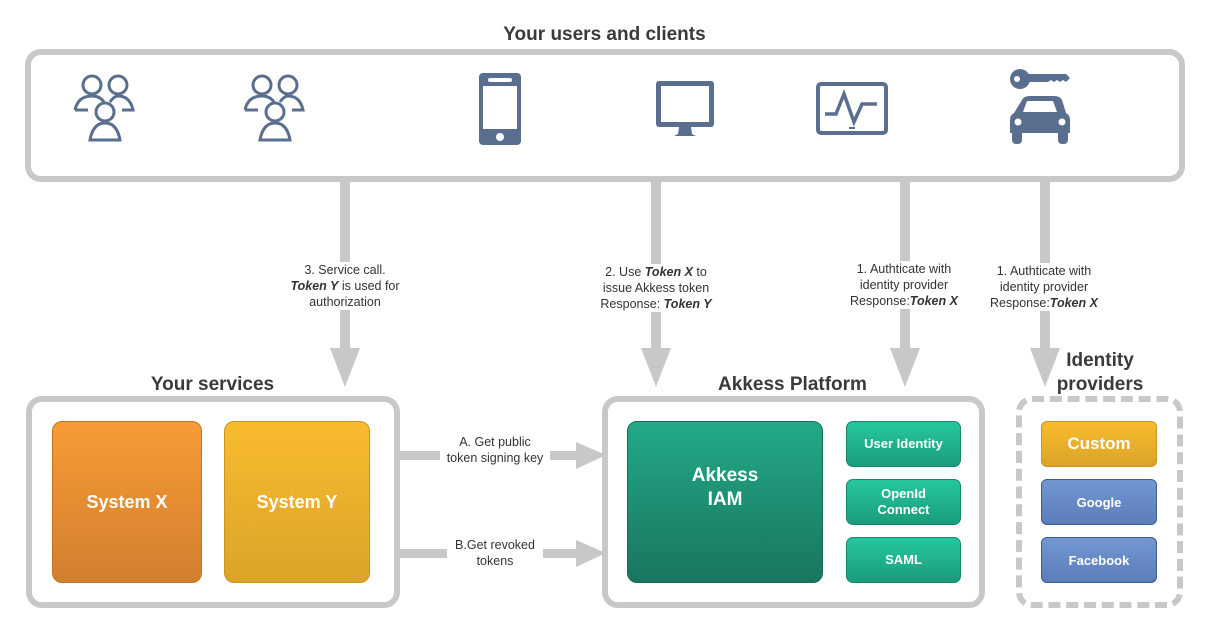 The height and width of the screenshot is (632, 1209). Describe the element at coordinates (127, 502) in the screenshot. I see `system-x-tile: System X` at that location.